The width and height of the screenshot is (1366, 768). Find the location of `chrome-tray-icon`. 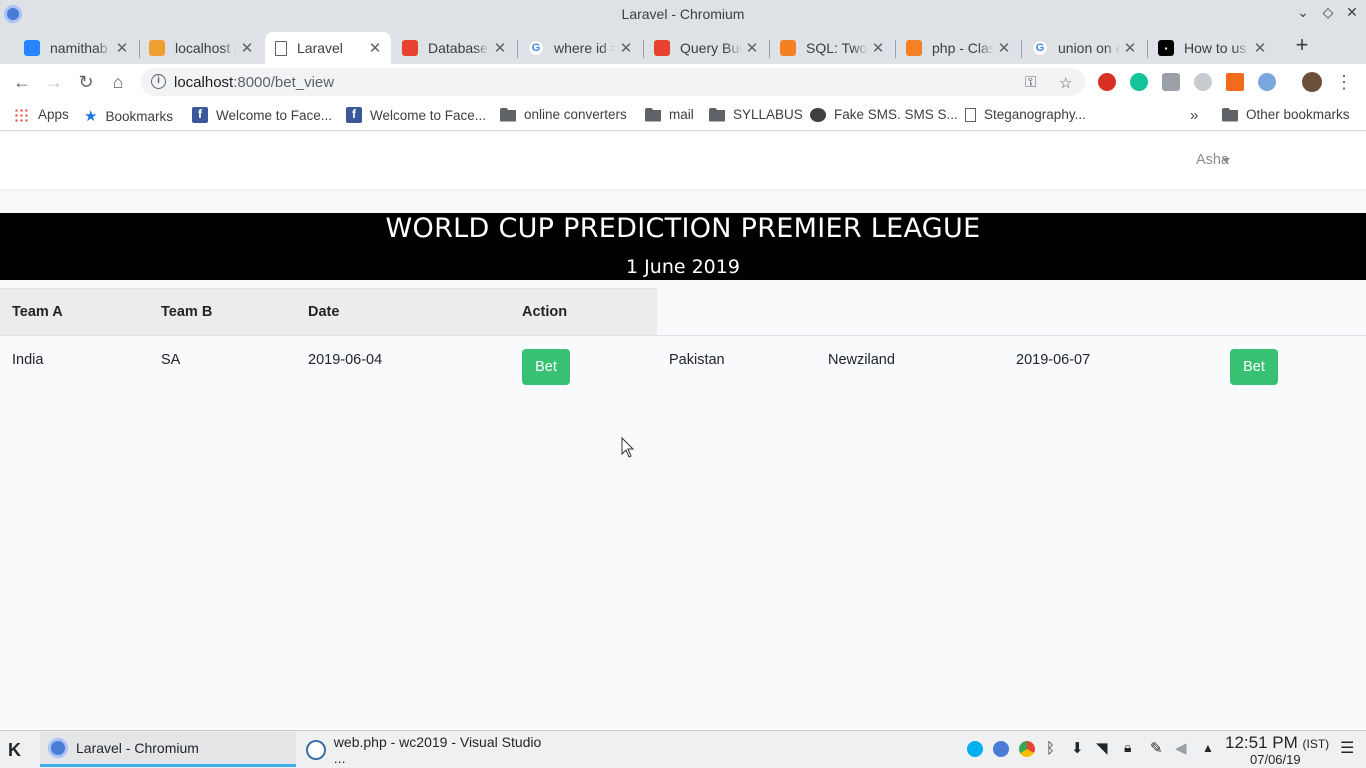

chrome-tray-icon is located at coordinates (1027, 749).